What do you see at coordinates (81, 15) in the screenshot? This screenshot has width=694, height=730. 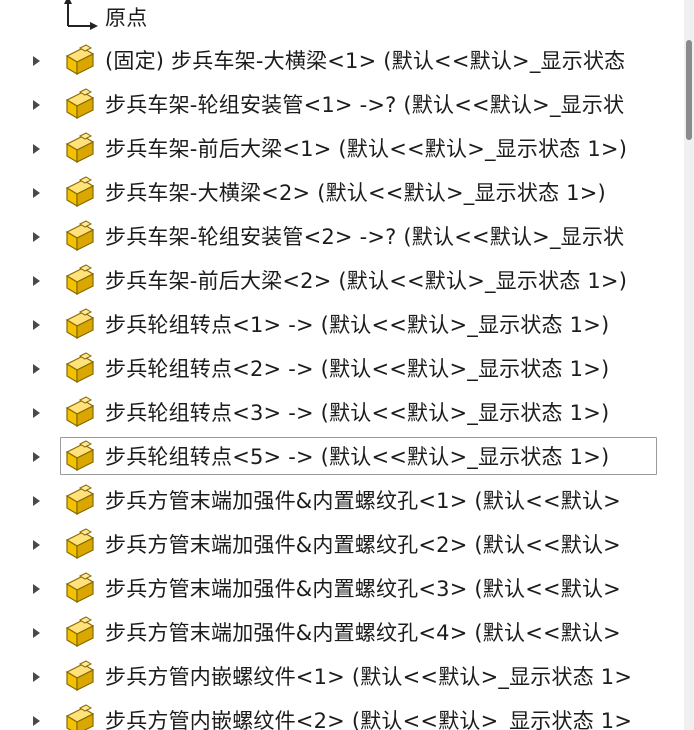 I see `origin-icon` at bounding box center [81, 15].